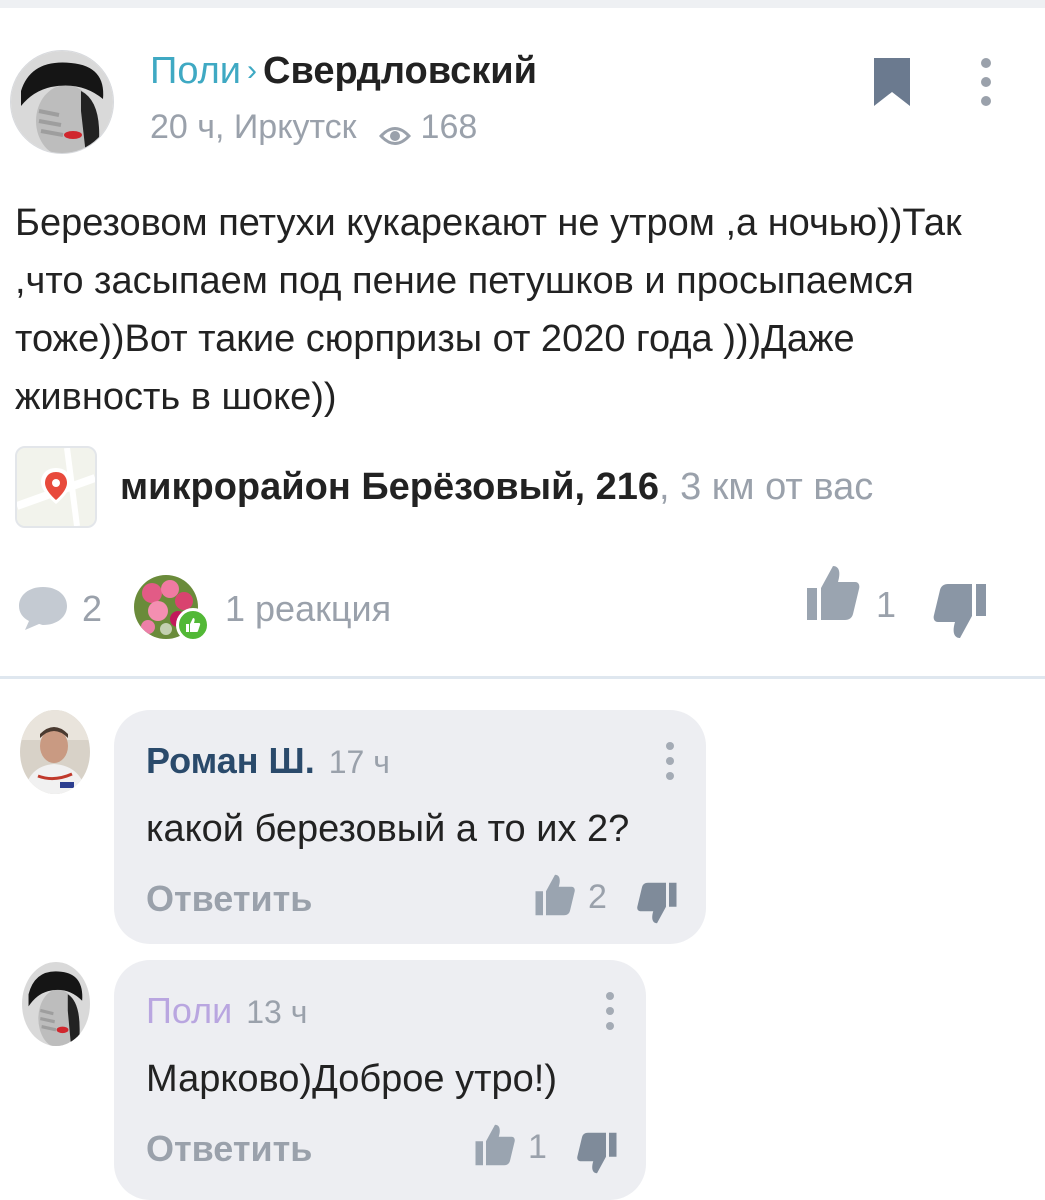  What do you see at coordinates (277, 1012) in the screenshot?
I see `comment-time: 13 ч` at bounding box center [277, 1012].